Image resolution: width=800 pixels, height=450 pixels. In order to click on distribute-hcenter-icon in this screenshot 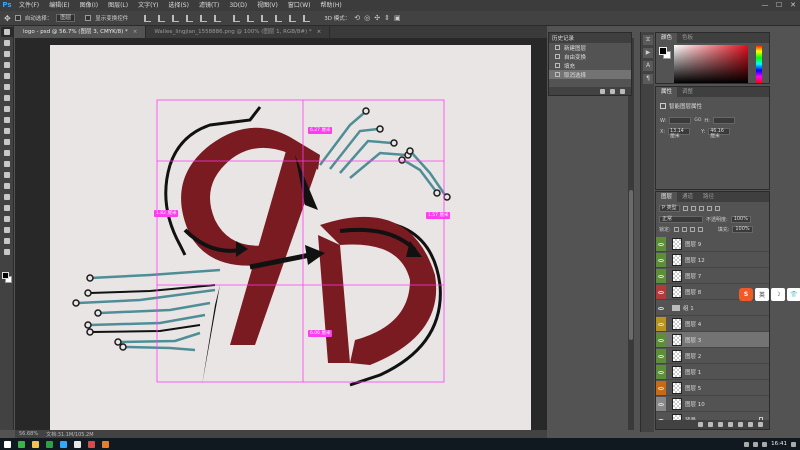, I will do `click(293, 18)`.